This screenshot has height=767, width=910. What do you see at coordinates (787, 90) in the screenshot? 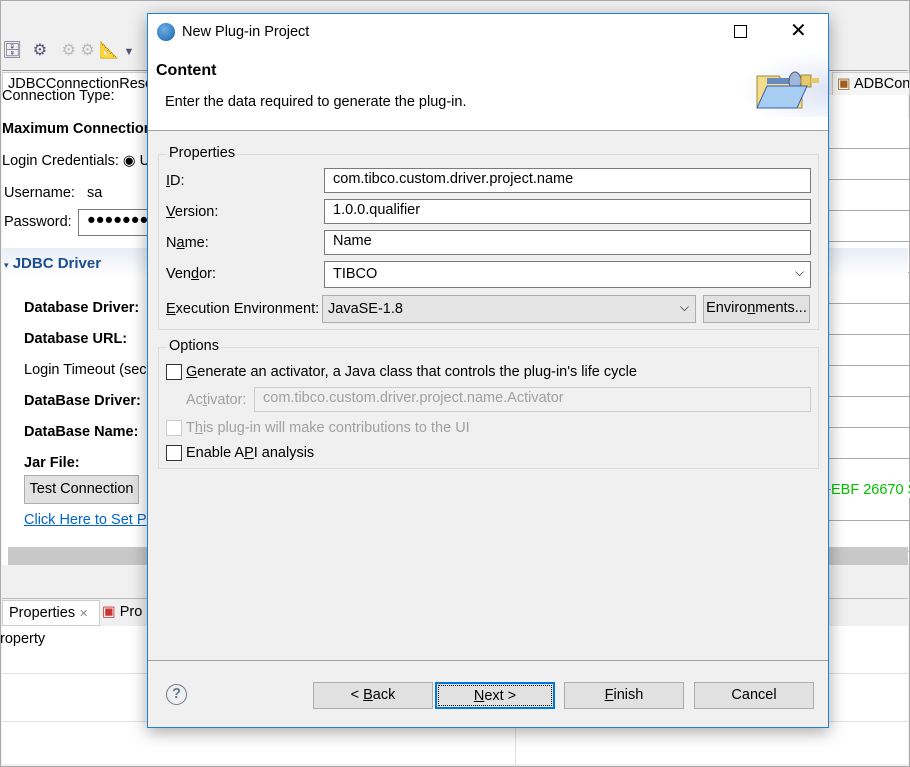
I see `plugin-folder-icon` at bounding box center [787, 90].